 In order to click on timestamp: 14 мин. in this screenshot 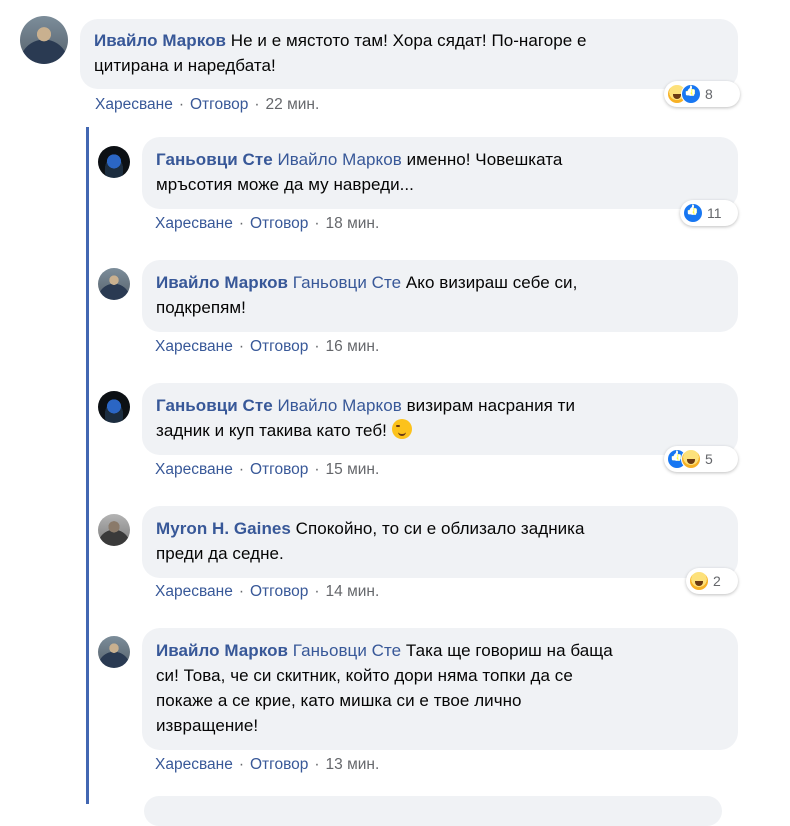, I will do `click(353, 592)`.